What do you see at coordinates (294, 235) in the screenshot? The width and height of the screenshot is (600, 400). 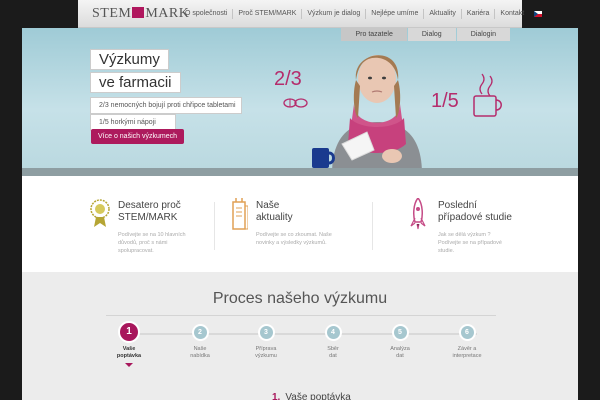 I see `feature-news-text-line1: Podívejte se co zkoumat. Naše` at bounding box center [294, 235].